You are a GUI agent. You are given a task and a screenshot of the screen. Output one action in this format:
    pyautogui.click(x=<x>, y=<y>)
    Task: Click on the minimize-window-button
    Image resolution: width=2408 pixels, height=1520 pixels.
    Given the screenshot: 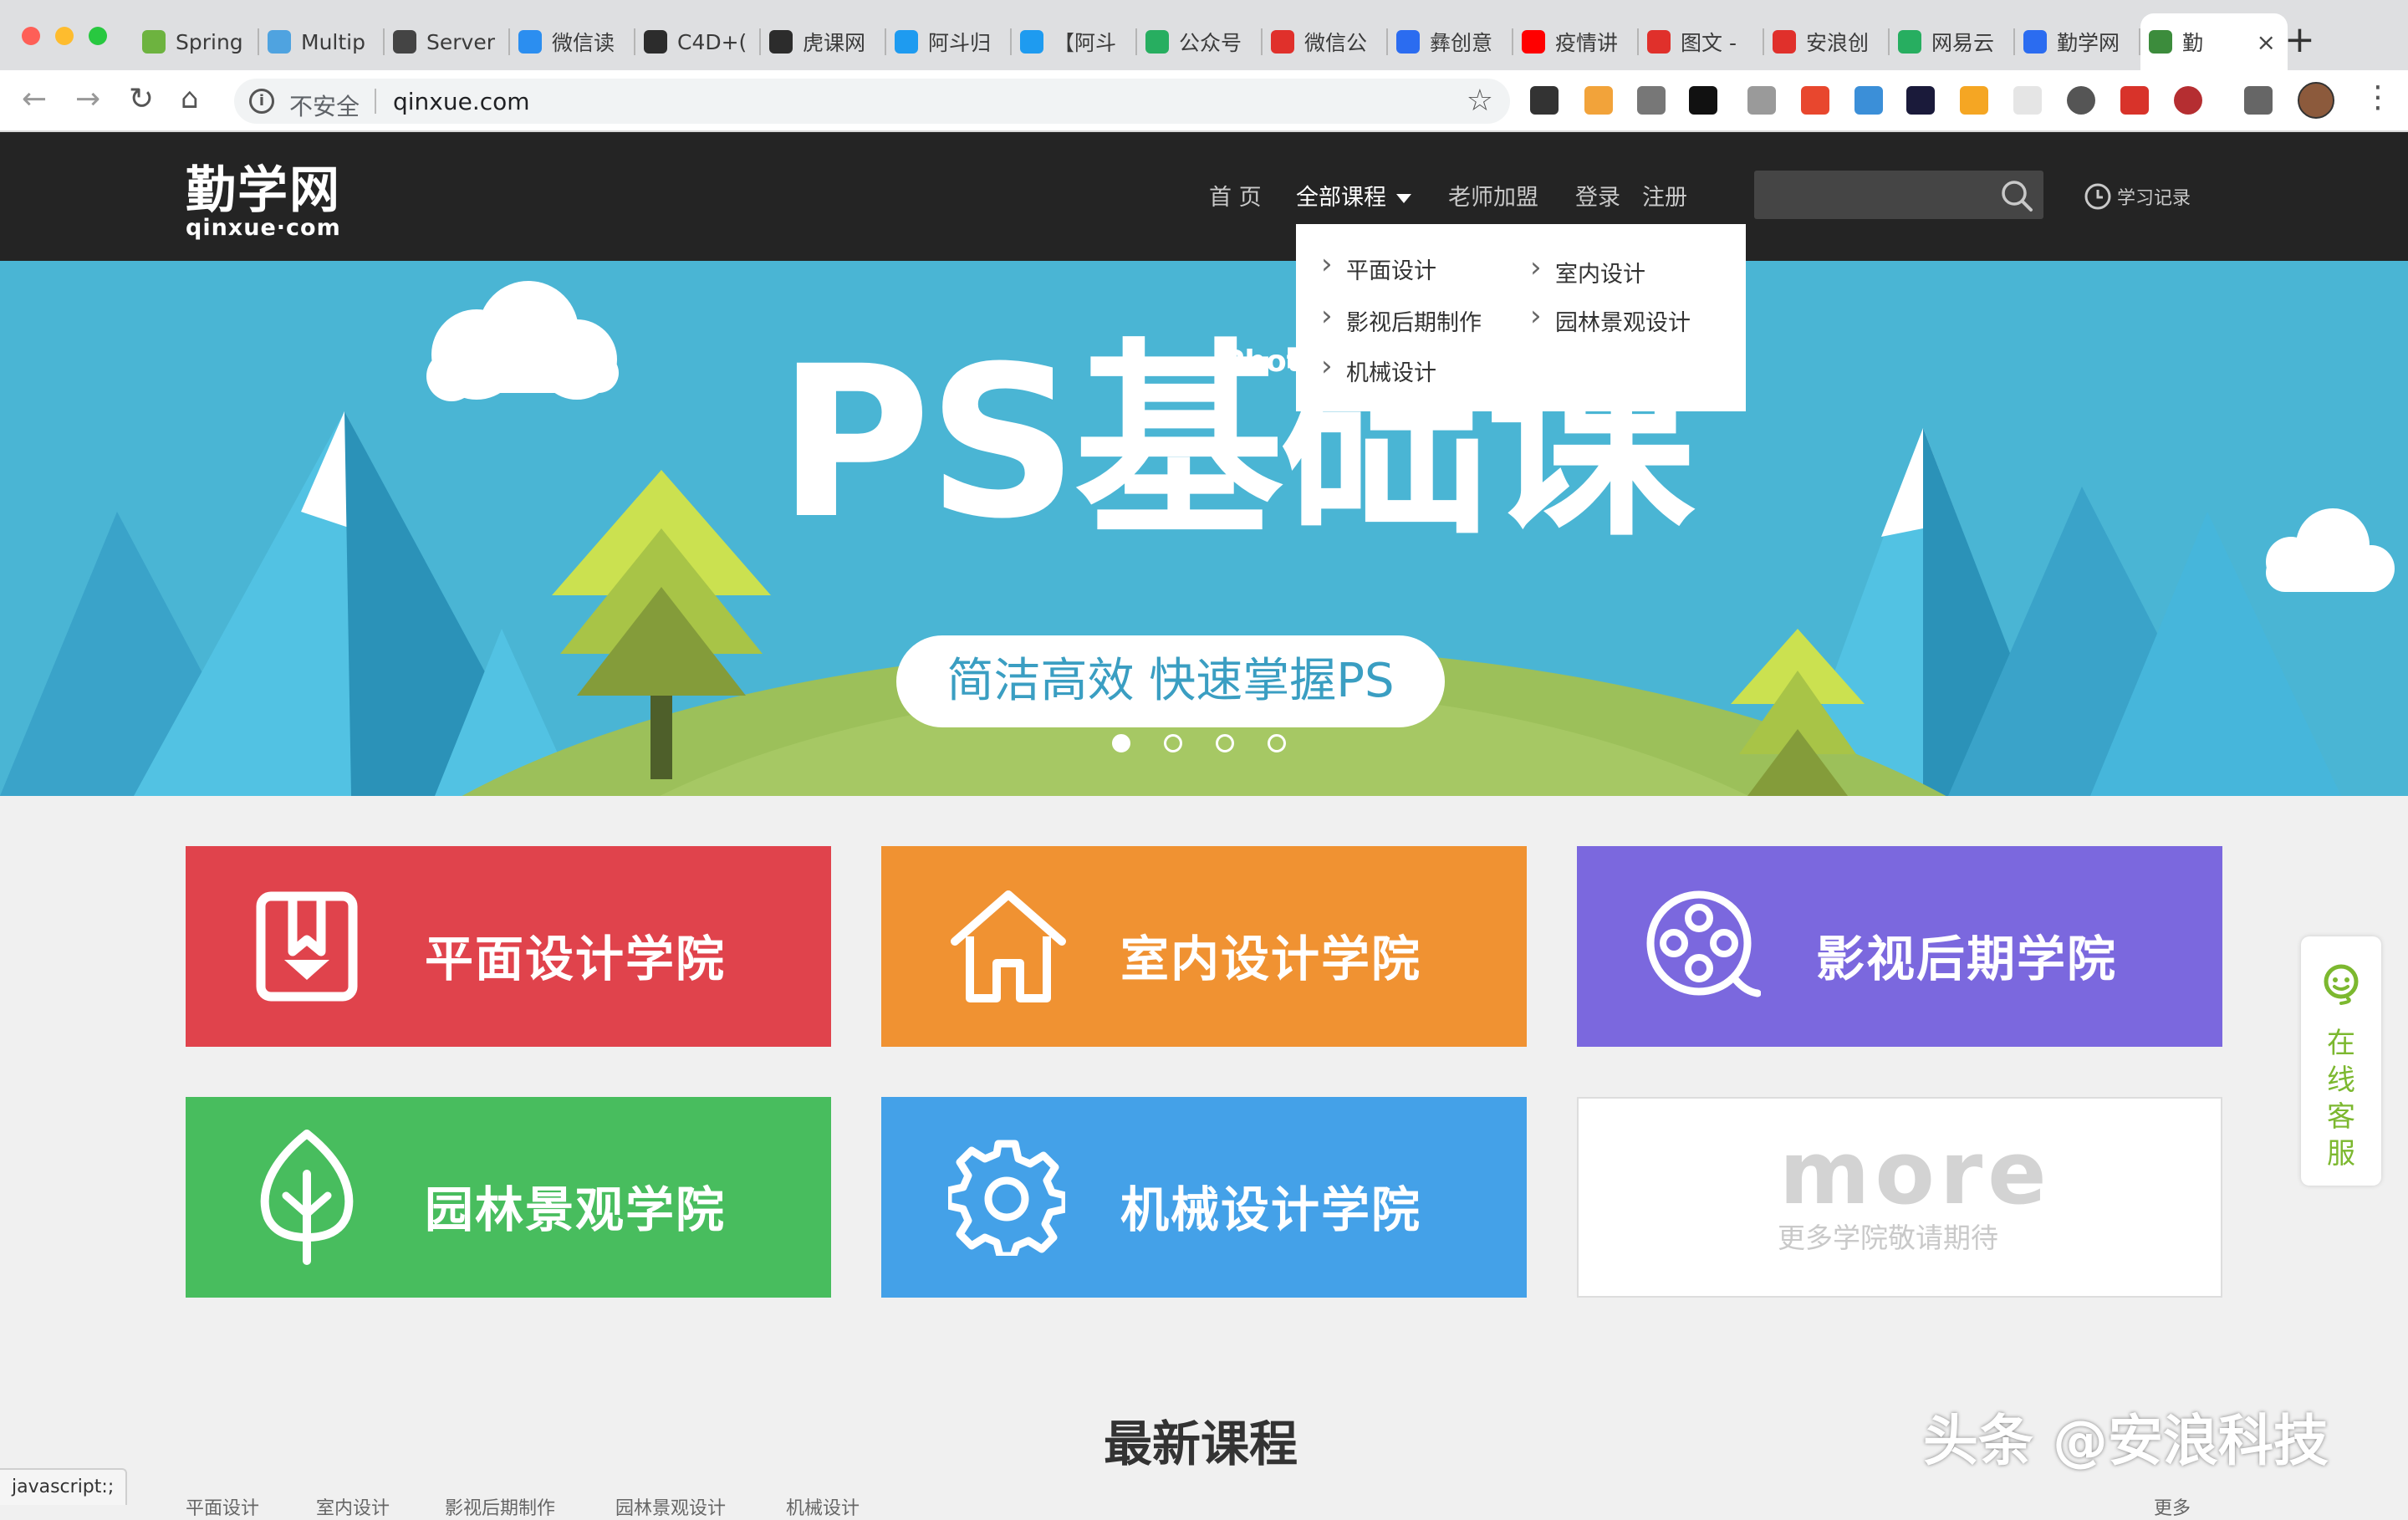 What is the action you would take?
    pyautogui.click(x=65, y=36)
    